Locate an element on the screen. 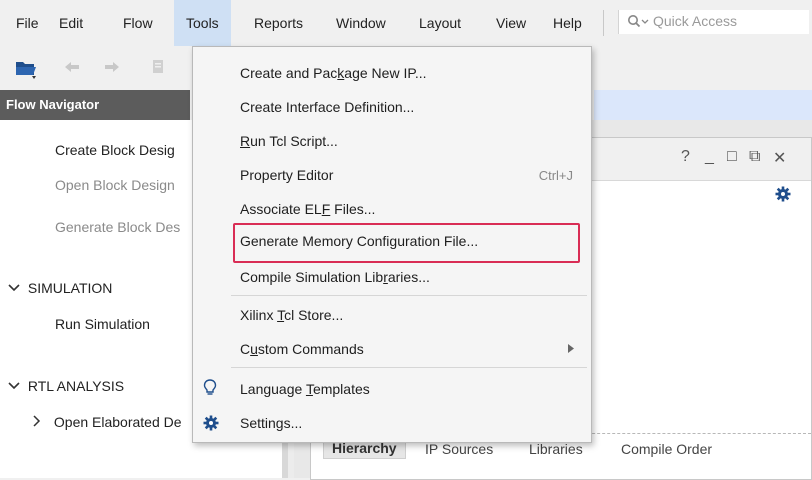 This screenshot has height=480, width=812. menu-item-property-editor: Property Editor Ctrl+J is located at coordinates (406, 175).